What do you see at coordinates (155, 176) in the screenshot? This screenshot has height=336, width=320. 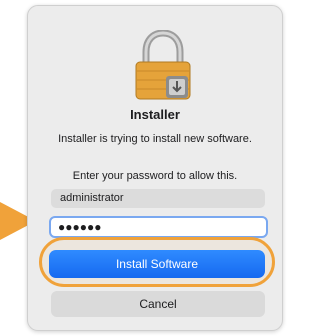 I see `password-prompt: Enter your password to allow this.` at bounding box center [155, 176].